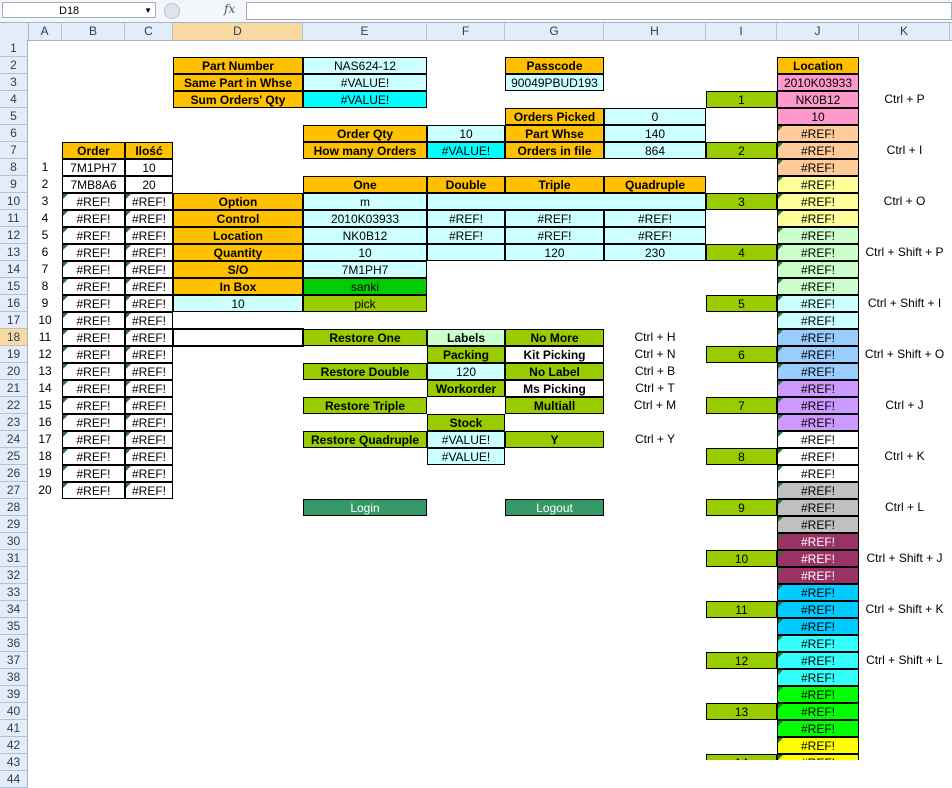 This screenshot has height=788, width=952. I want to click on column-header-d: D, so click(238, 31).